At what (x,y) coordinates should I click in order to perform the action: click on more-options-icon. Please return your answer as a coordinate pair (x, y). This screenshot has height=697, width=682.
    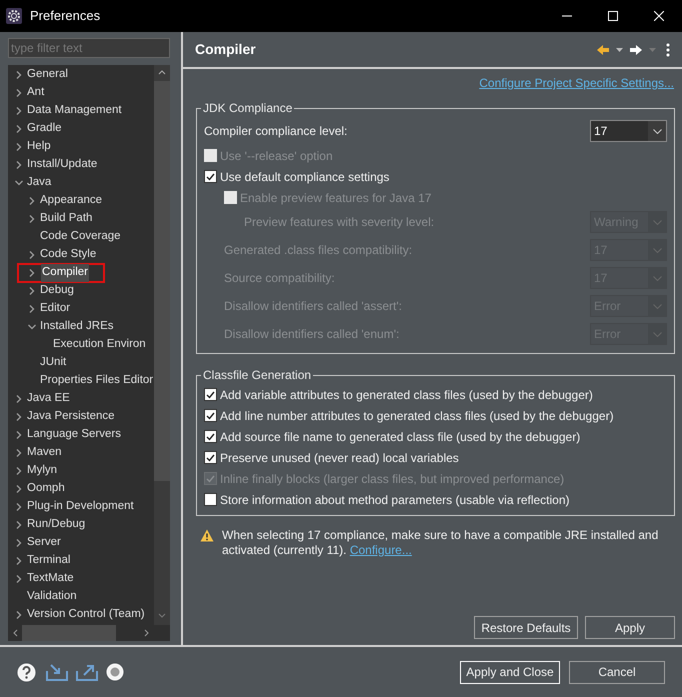
    Looking at the image, I should click on (668, 49).